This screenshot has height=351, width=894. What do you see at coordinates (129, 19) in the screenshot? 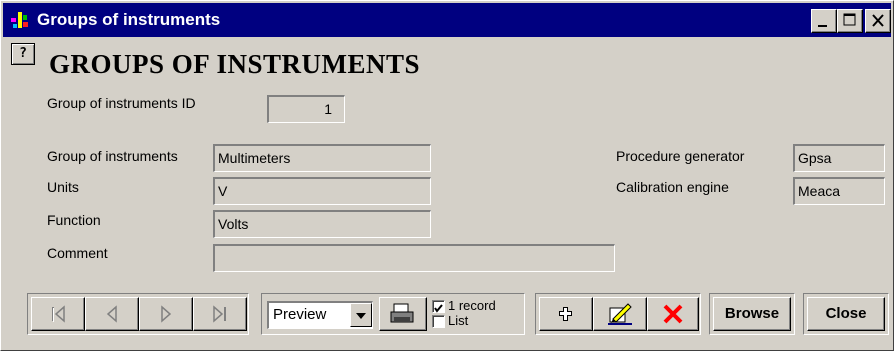
I see `window-title: Groups of instruments` at bounding box center [129, 19].